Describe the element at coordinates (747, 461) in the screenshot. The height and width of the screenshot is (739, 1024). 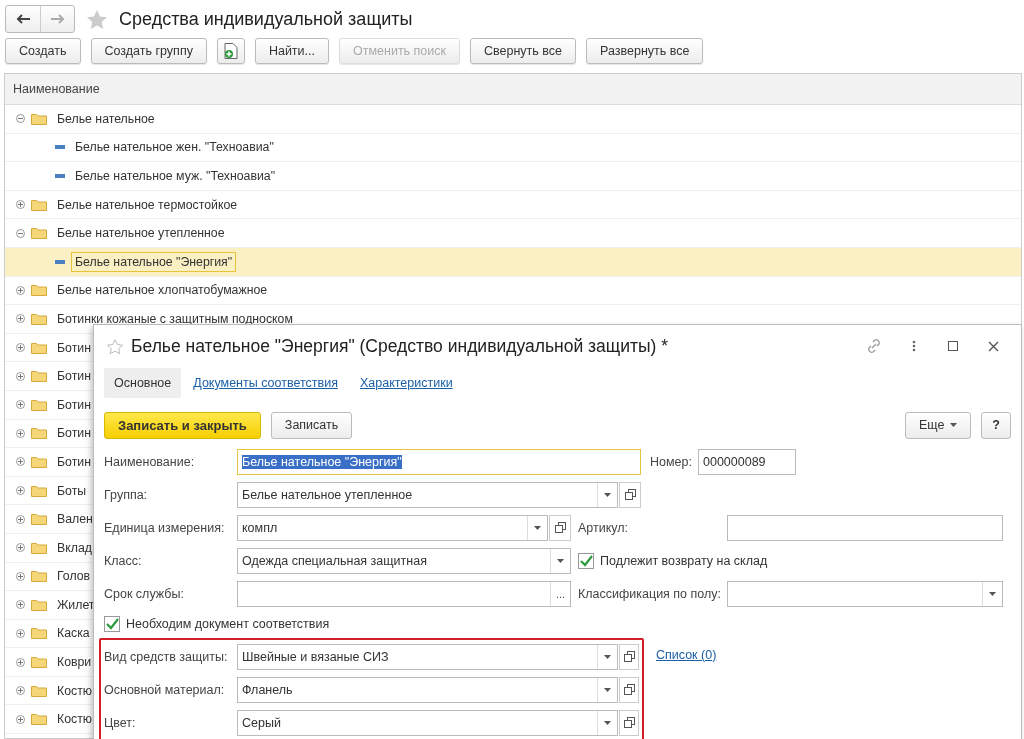
I see `number-field: 000000089` at that location.